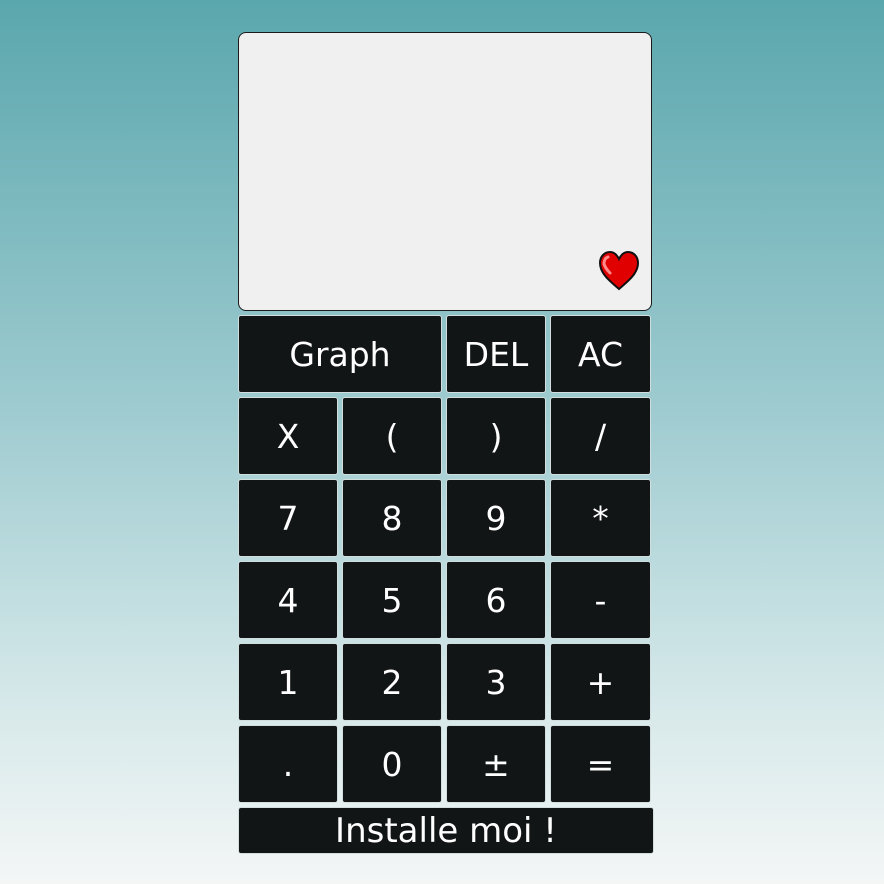  What do you see at coordinates (446, 830) in the screenshot?
I see `install-button: Installe moi !` at bounding box center [446, 830].